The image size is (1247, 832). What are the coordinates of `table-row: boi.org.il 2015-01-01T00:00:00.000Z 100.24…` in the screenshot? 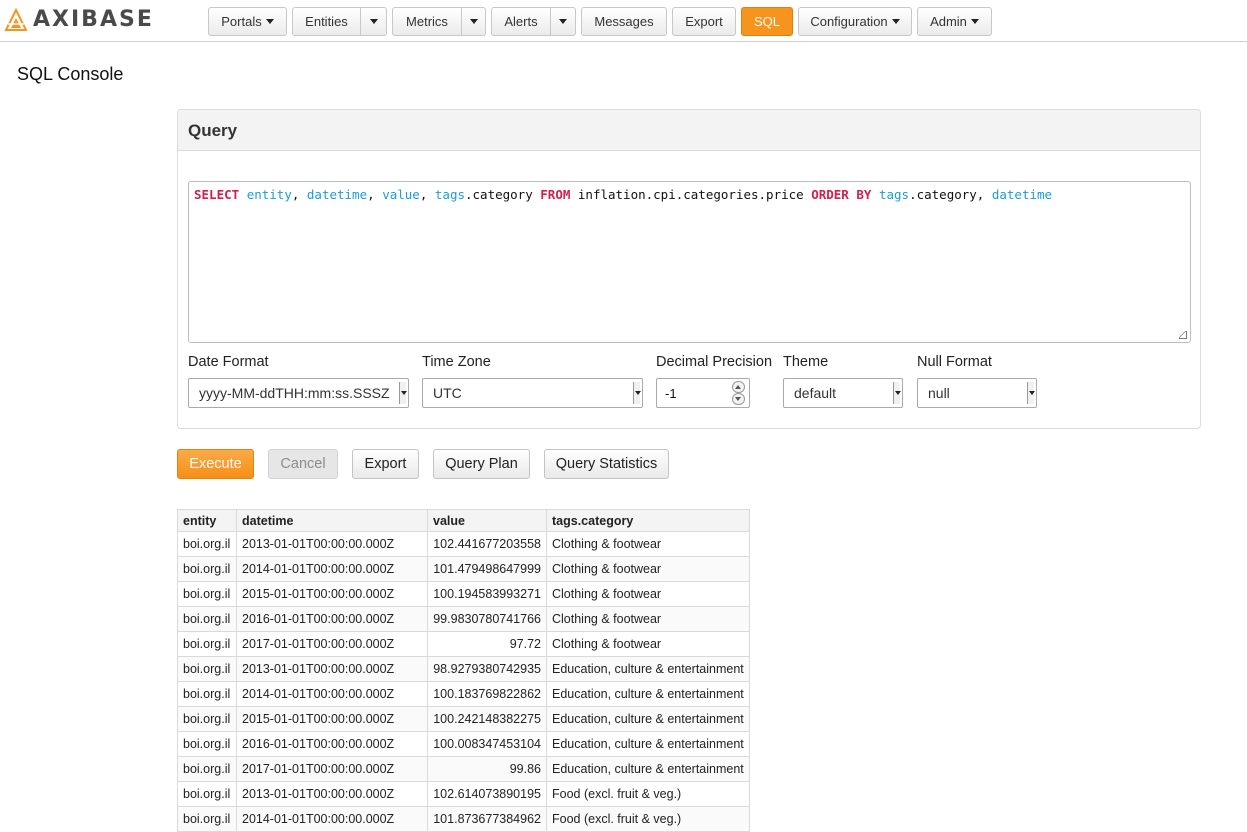 It's located at (463, 719).